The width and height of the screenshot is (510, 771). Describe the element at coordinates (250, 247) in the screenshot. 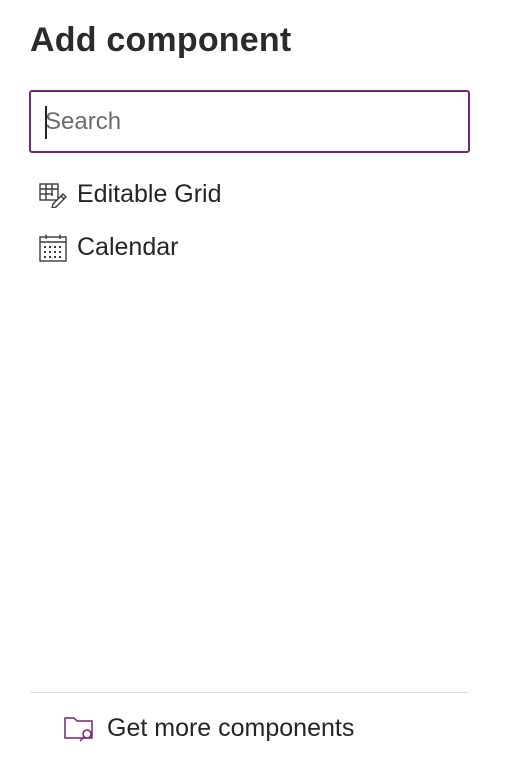

I see `component-item-calendar: Calendar` at that location.